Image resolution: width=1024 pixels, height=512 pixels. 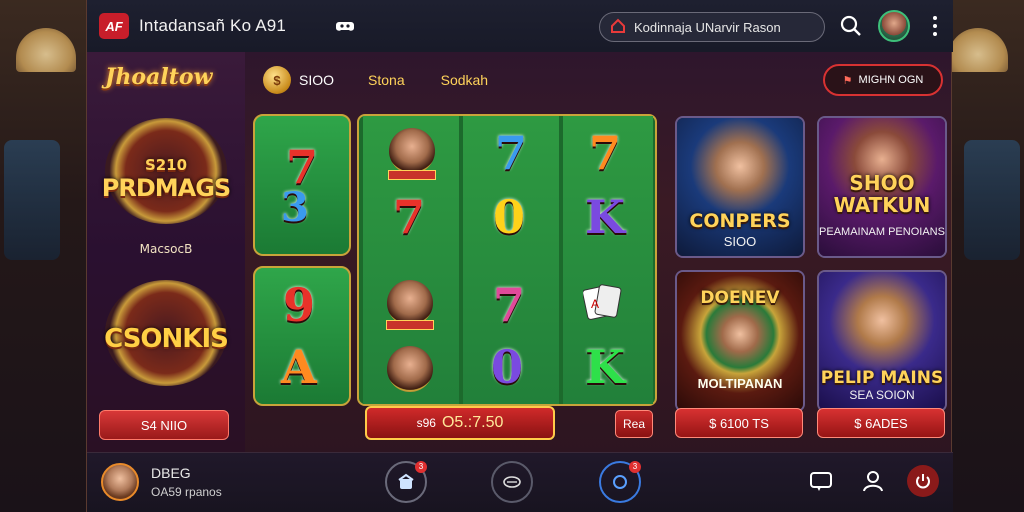 What do you see at coordinates (595, 304) in the screenshot?
I see `svg-text: A` at bounding box center [595, 304].